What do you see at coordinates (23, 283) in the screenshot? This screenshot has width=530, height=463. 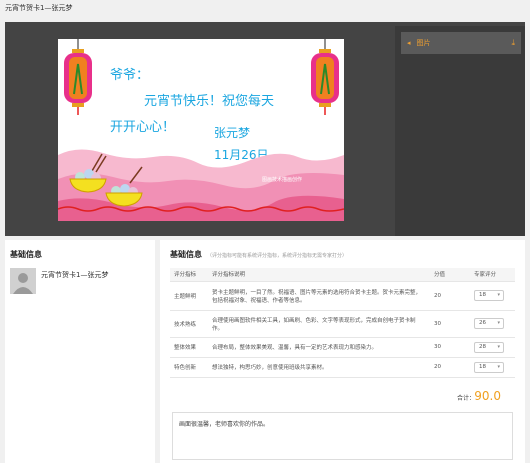 I see `user-avatar-icon` at bounding box center [23, 283].